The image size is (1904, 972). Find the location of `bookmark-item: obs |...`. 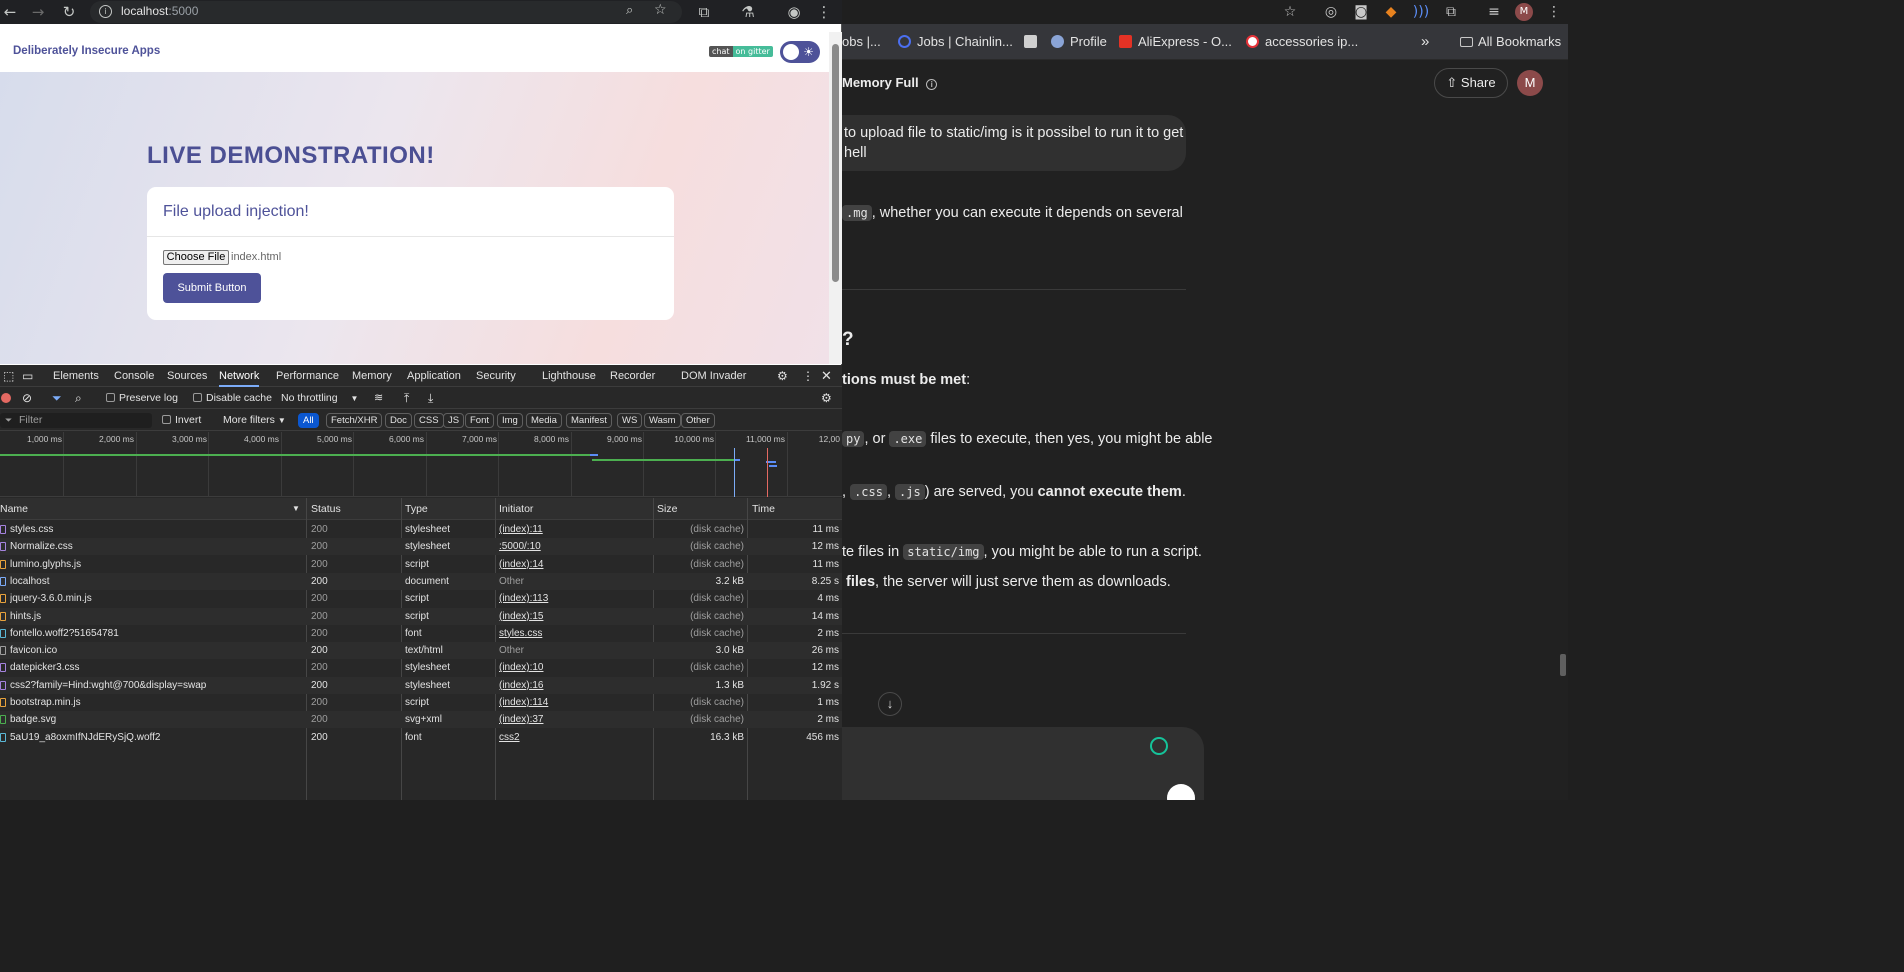

bookmark-item: obs |... is located at coordinates (861, 42).